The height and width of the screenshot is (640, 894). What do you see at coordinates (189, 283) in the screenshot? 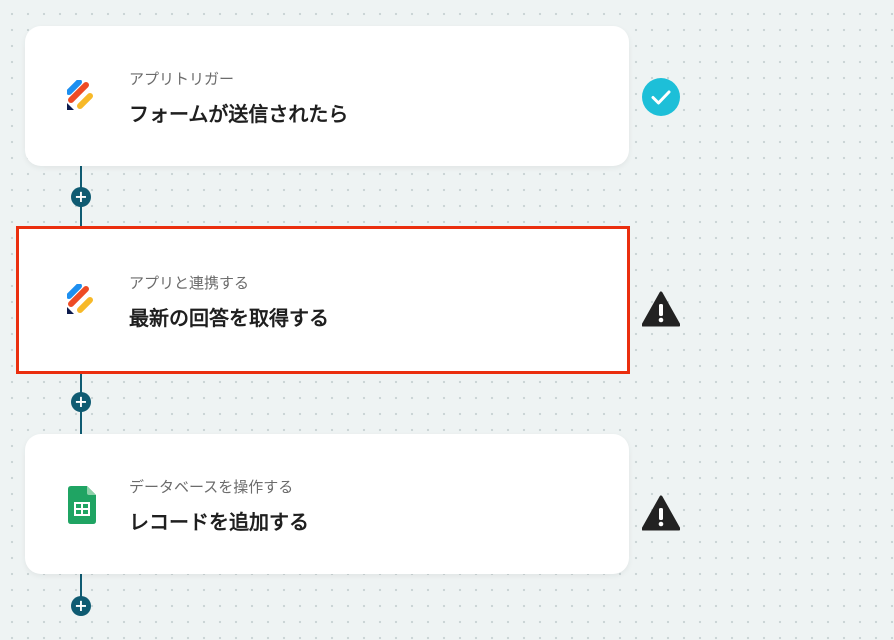
I see `step-subtitle: アプリと連携する` at bounding box center [189, 283].